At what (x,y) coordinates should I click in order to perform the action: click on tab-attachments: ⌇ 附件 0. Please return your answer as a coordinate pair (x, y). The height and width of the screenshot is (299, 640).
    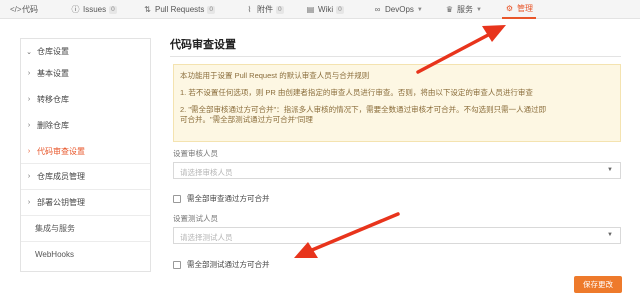
    Looking at the image, I should click on (264, 9).